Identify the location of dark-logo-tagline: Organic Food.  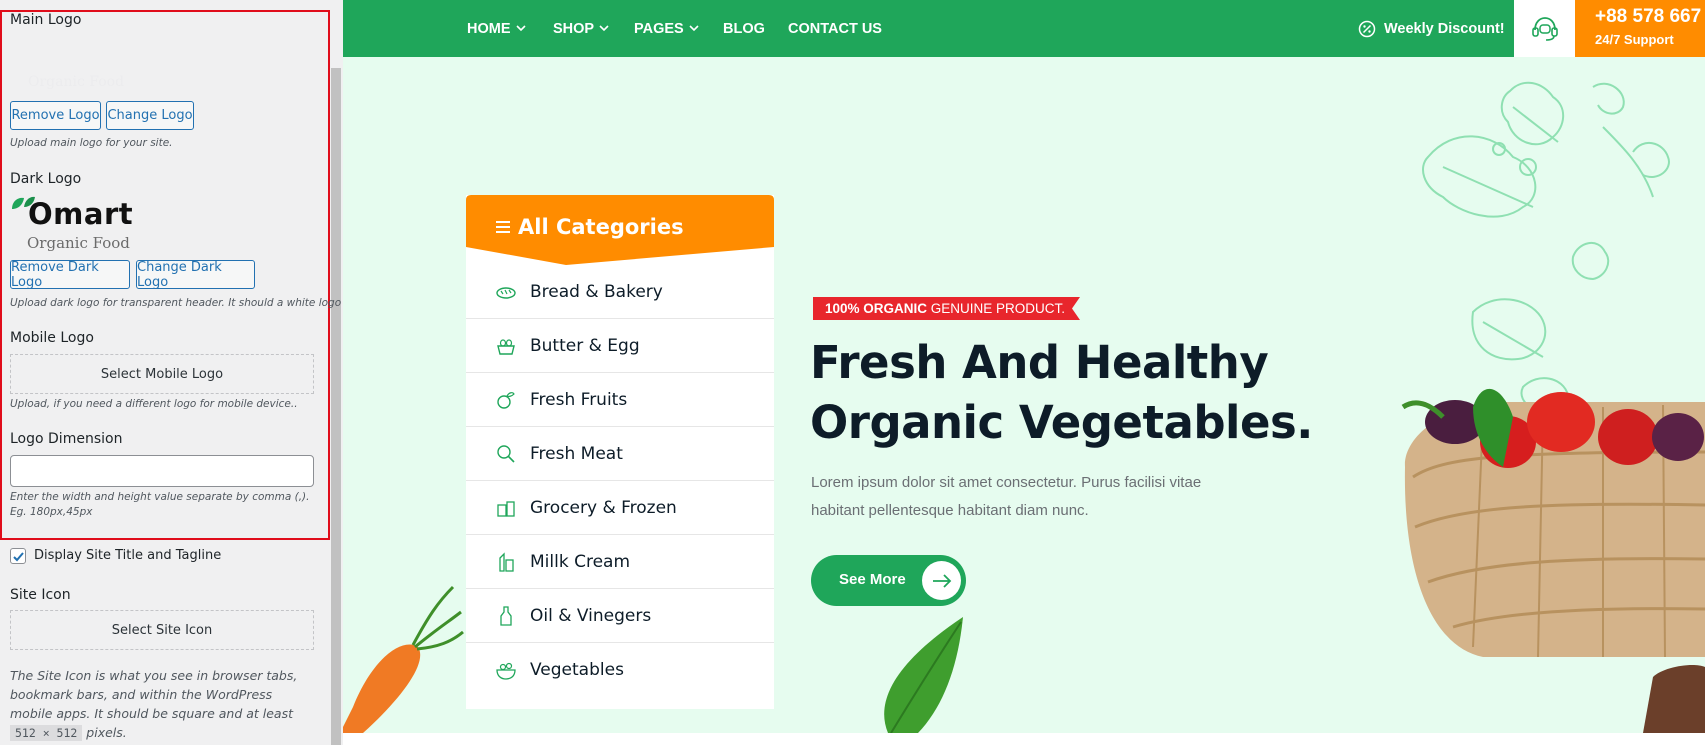
(78, 243).